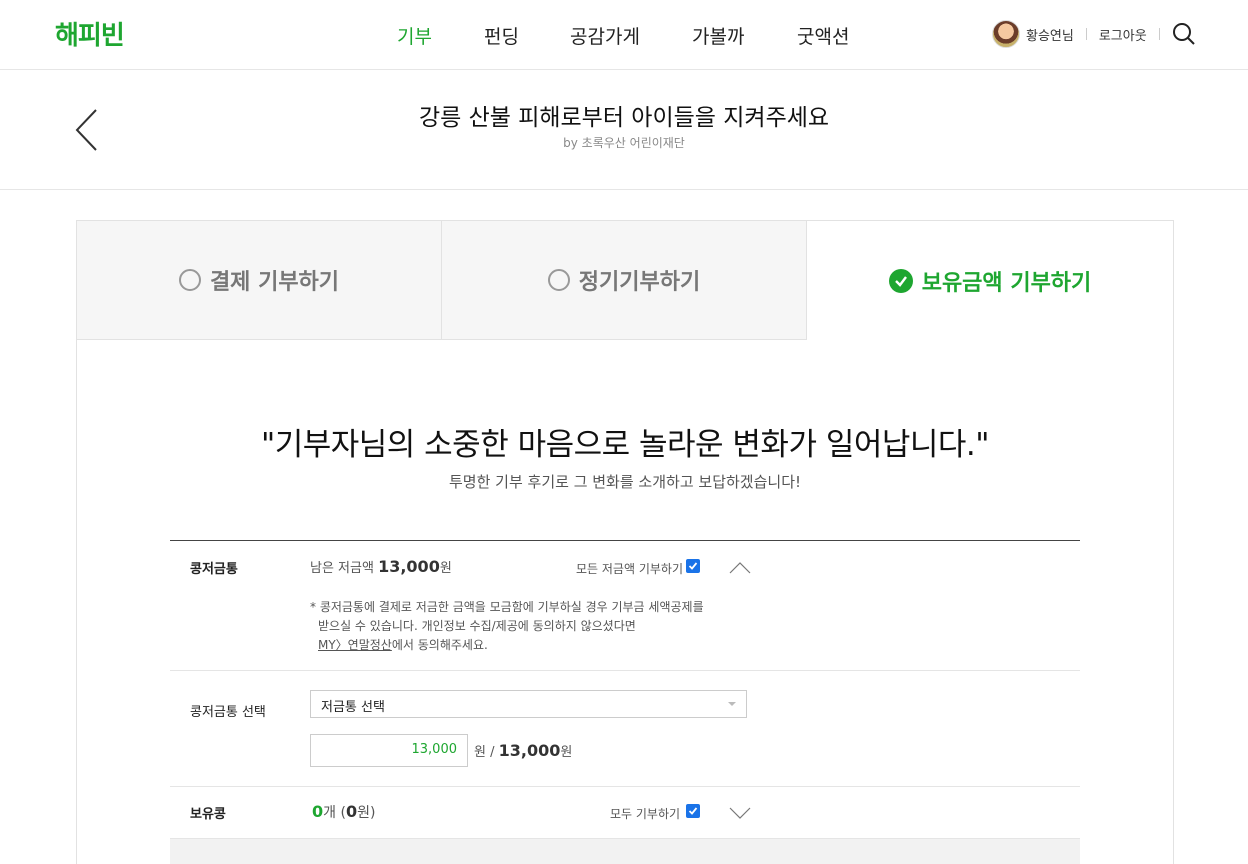 This screenshot has height=864, width=1248. I want to click on organization-byline: by 초록우산 어린이재단, so click(624, 143).